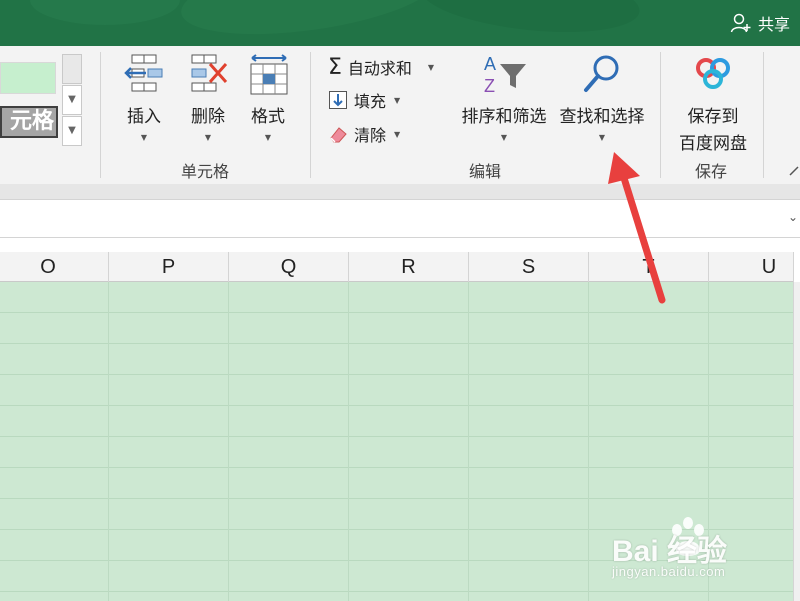 This screenshot has height=601, width=800. What do you see at coordinates (796, 267) in the screenshot?
I see `scrollbar-corner` at bounding box center [796, 267].